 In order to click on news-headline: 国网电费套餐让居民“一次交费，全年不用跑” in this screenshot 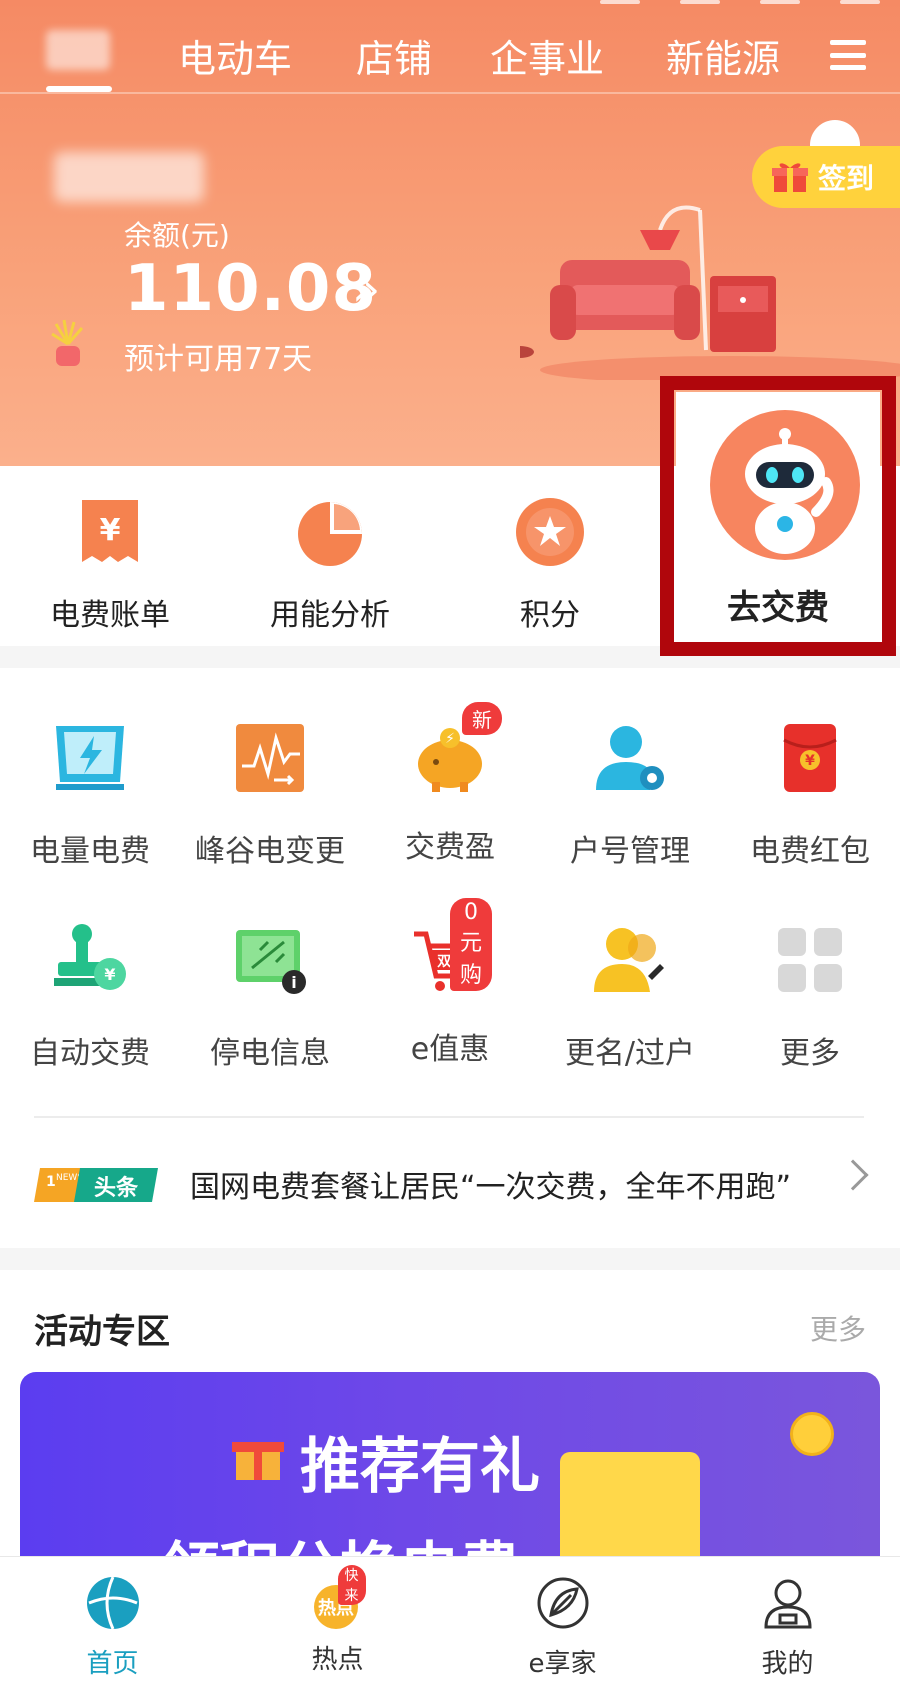, I will do `click(490, 1184)`.